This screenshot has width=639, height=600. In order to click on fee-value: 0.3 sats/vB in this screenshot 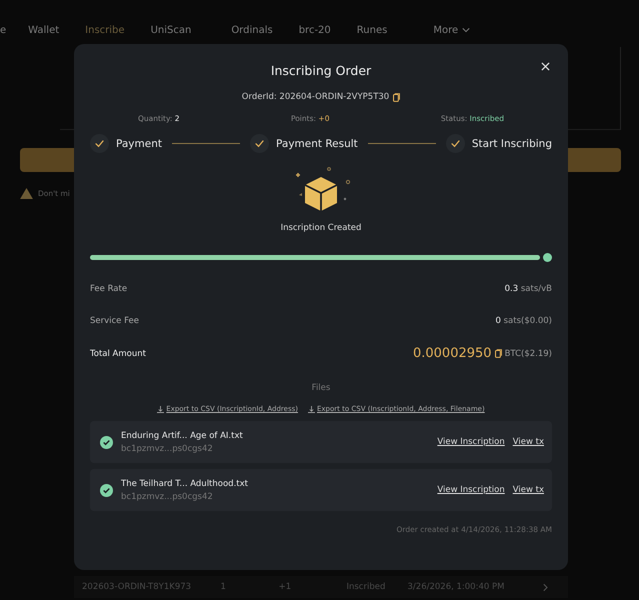, I will do `click(528, 289)`.